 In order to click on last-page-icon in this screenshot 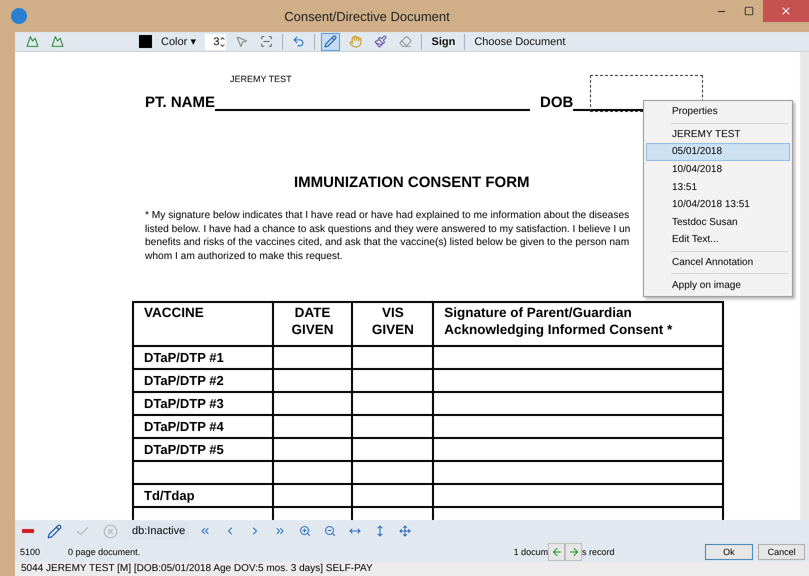, I will do `click(280, 531)`.